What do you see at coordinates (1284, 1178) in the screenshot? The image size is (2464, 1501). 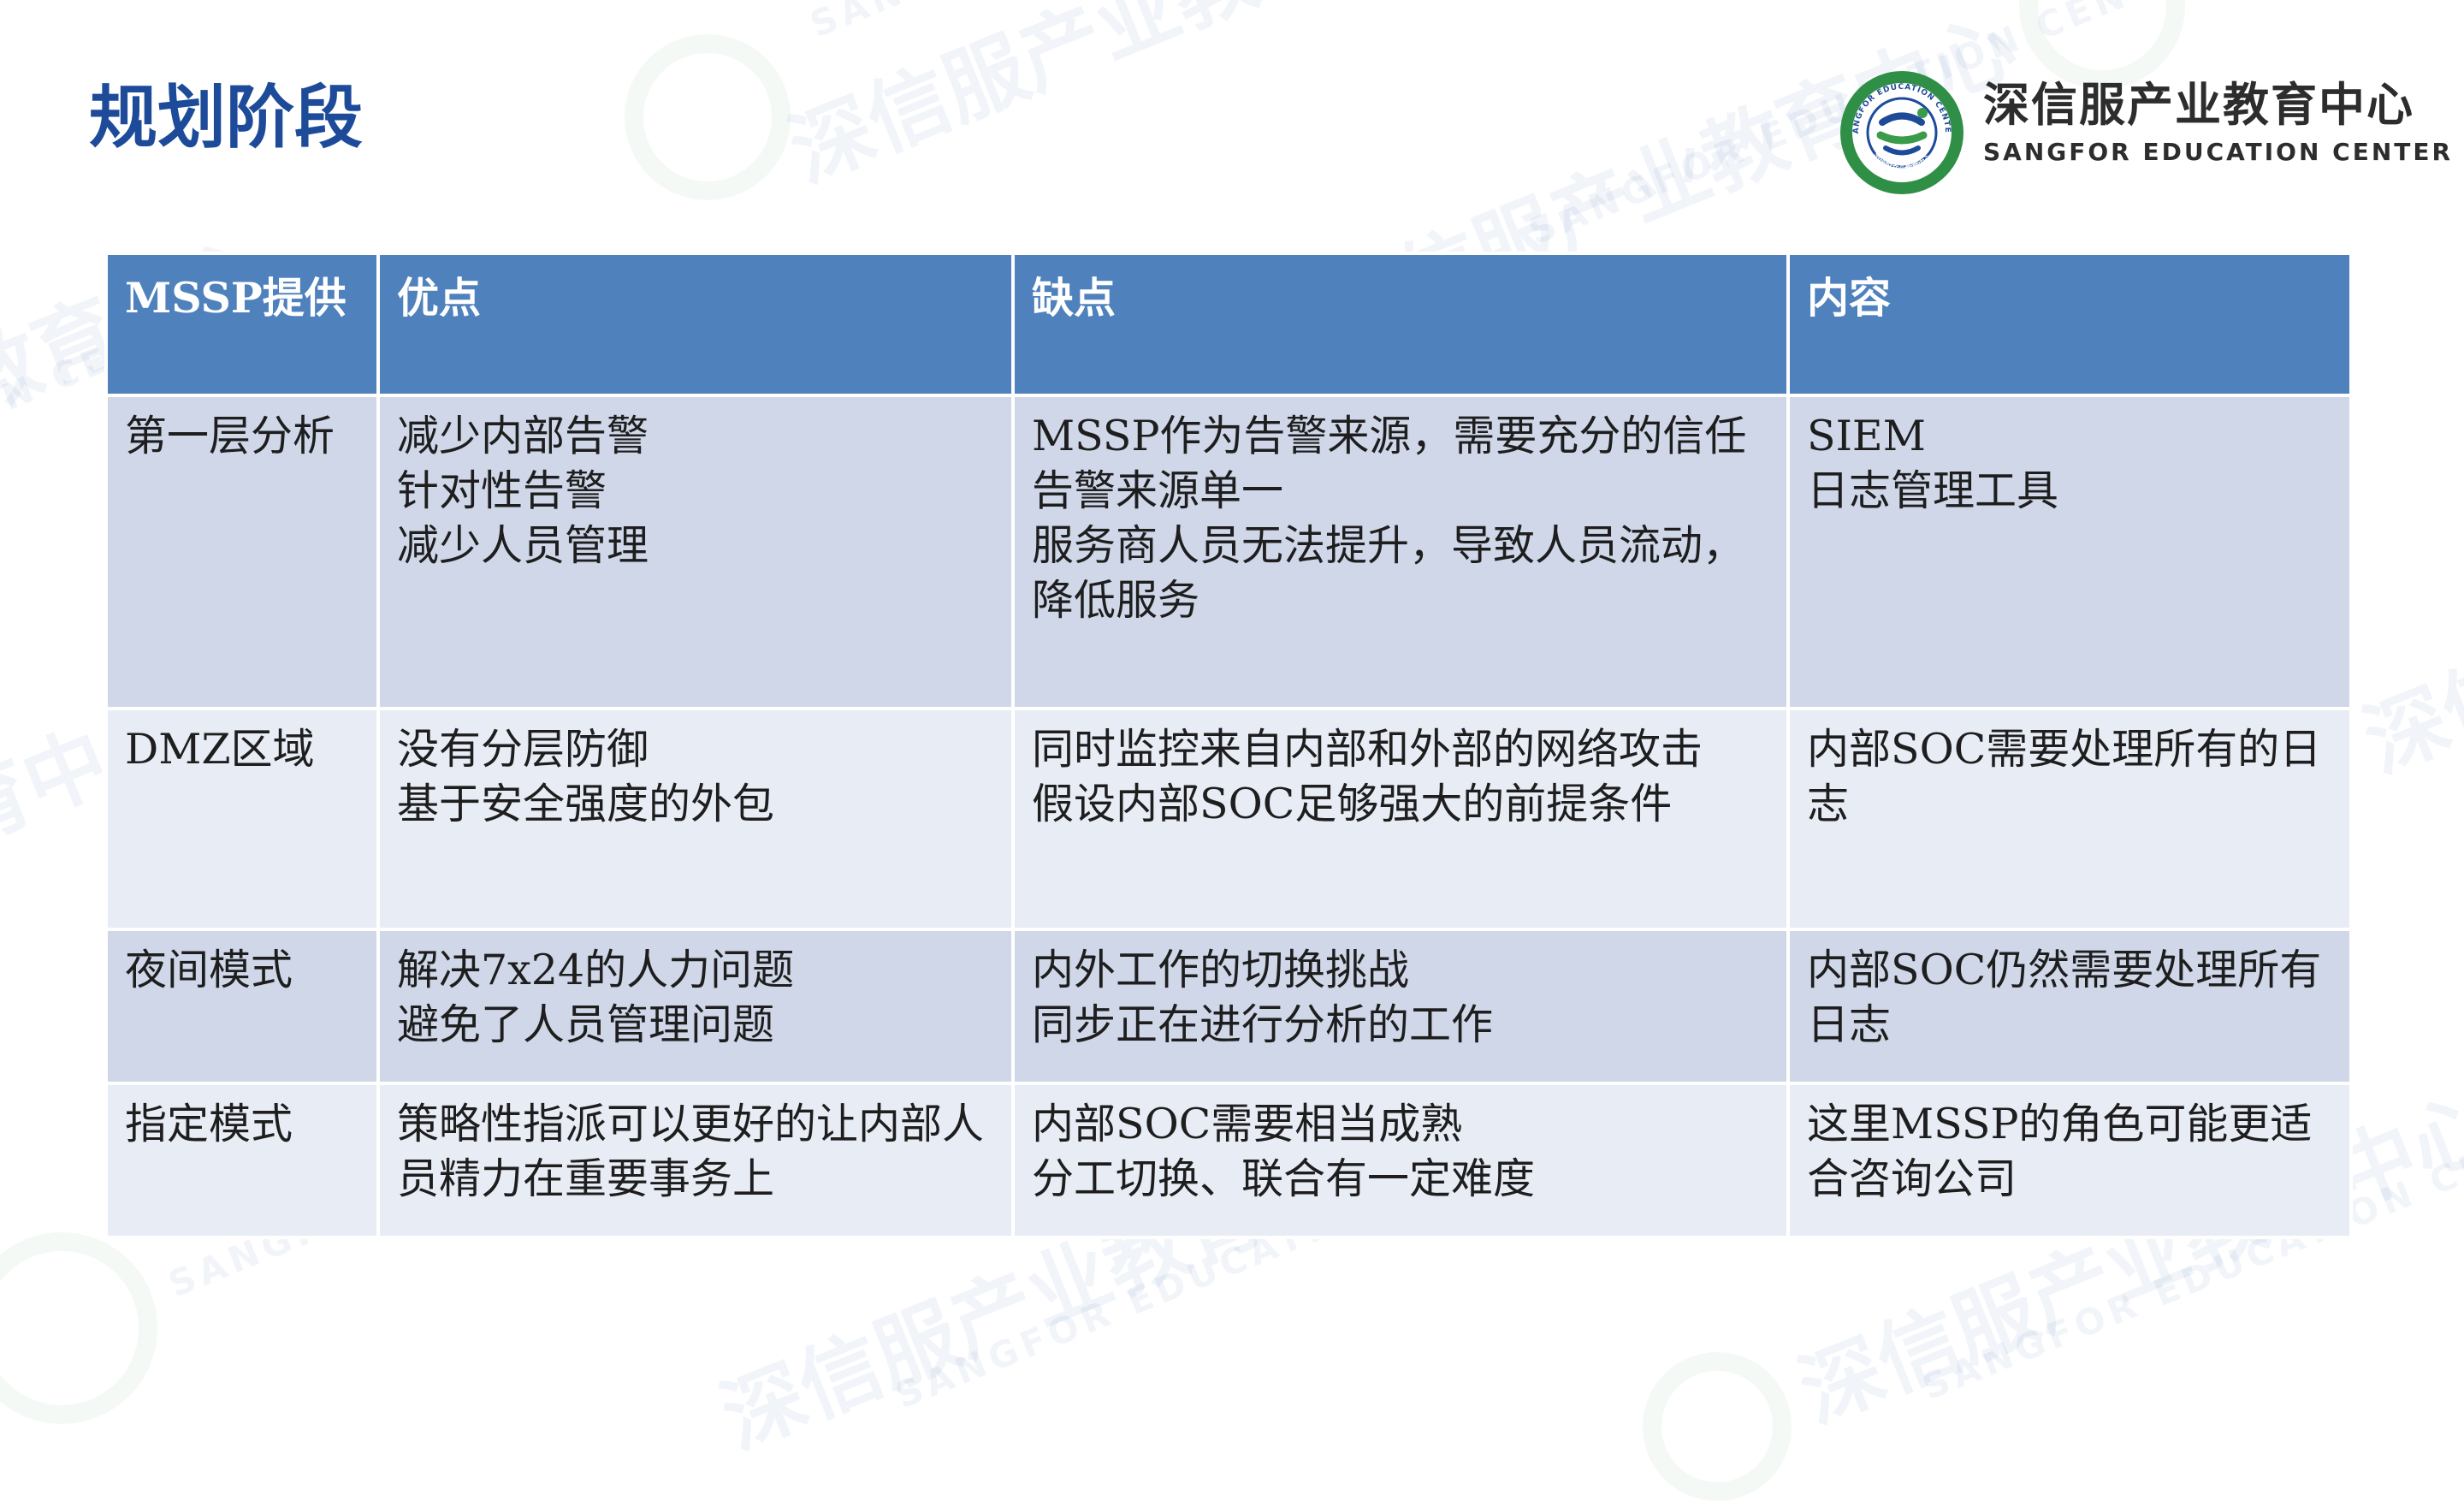 I see `cons-item: 分工切换、联合有一定难度` at bounding box center [1284, 1178].